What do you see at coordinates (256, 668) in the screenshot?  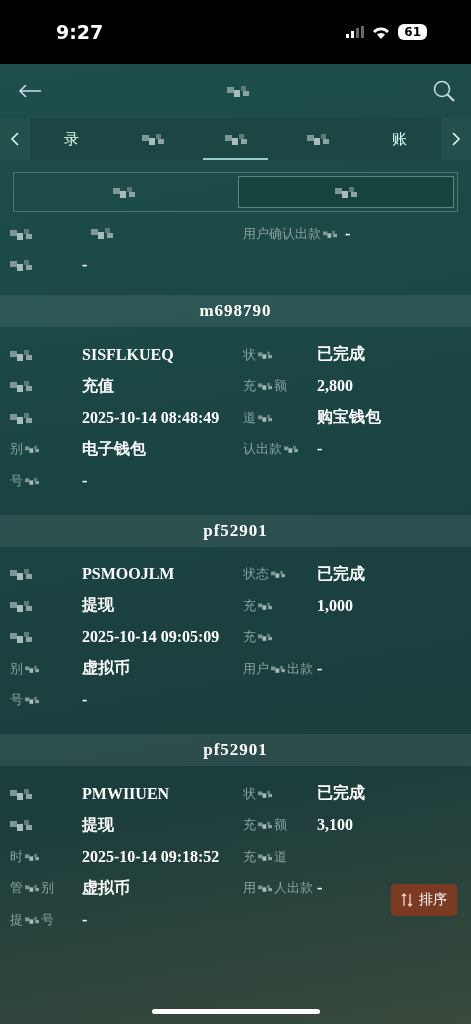 I see `field-label: 用户` at bounding box center [256, 668].